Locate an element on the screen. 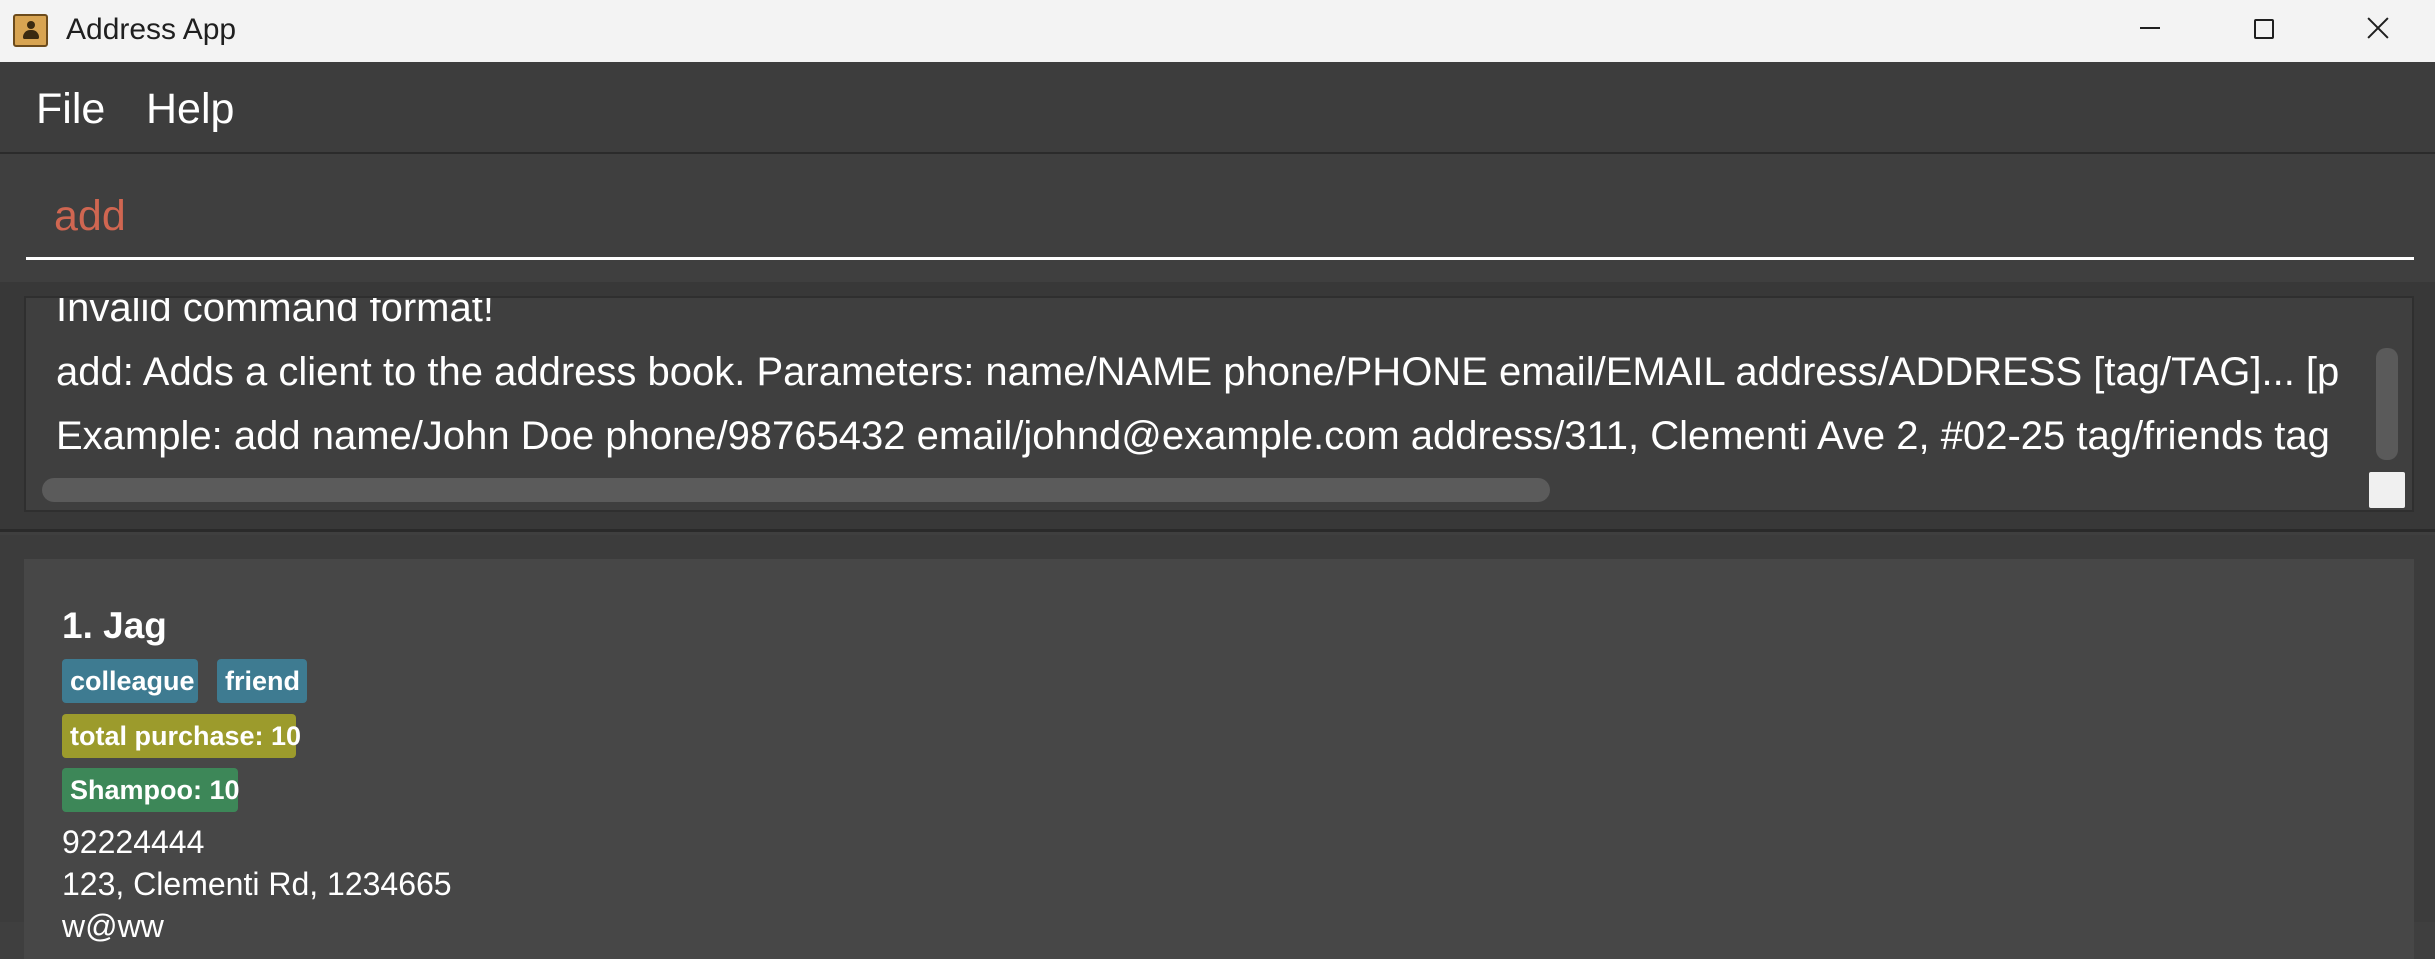 Image resolution: width=2435 pixels, height=959 pixels. person-email: w@ww is located at coordinates (113, 926).